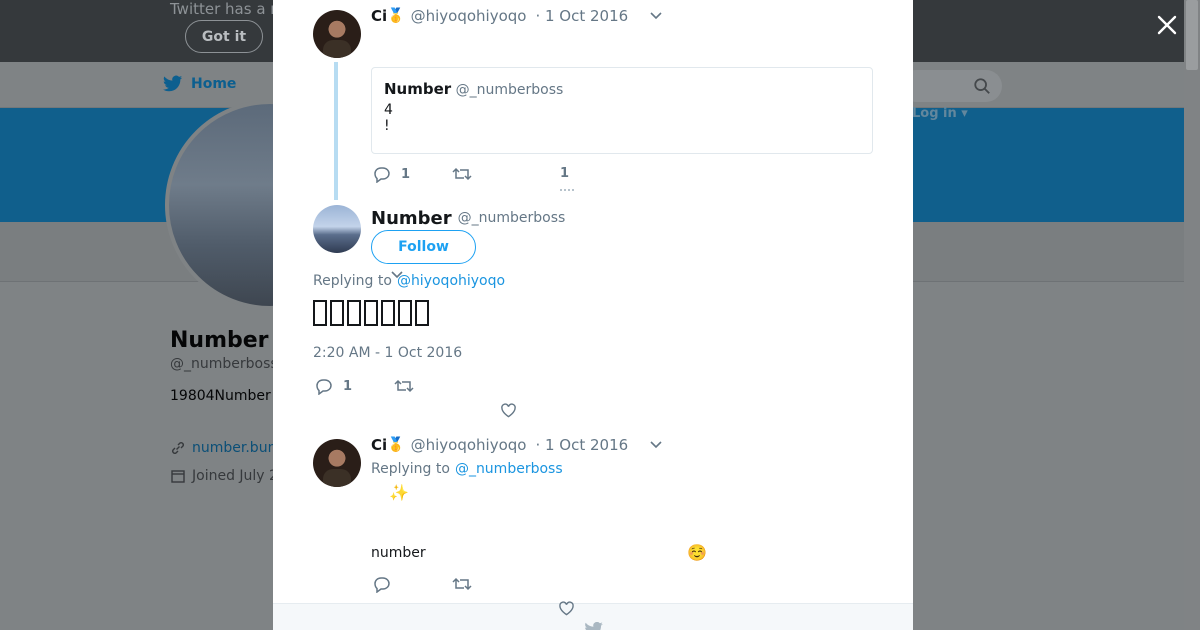 The image size is (1200, 630). What do you see at coordinates (387, 353) in the screenshot?
I see `tweet-timestamp: 2:20 AM - 1 Oct 2016` at bounding box center [387, 353].